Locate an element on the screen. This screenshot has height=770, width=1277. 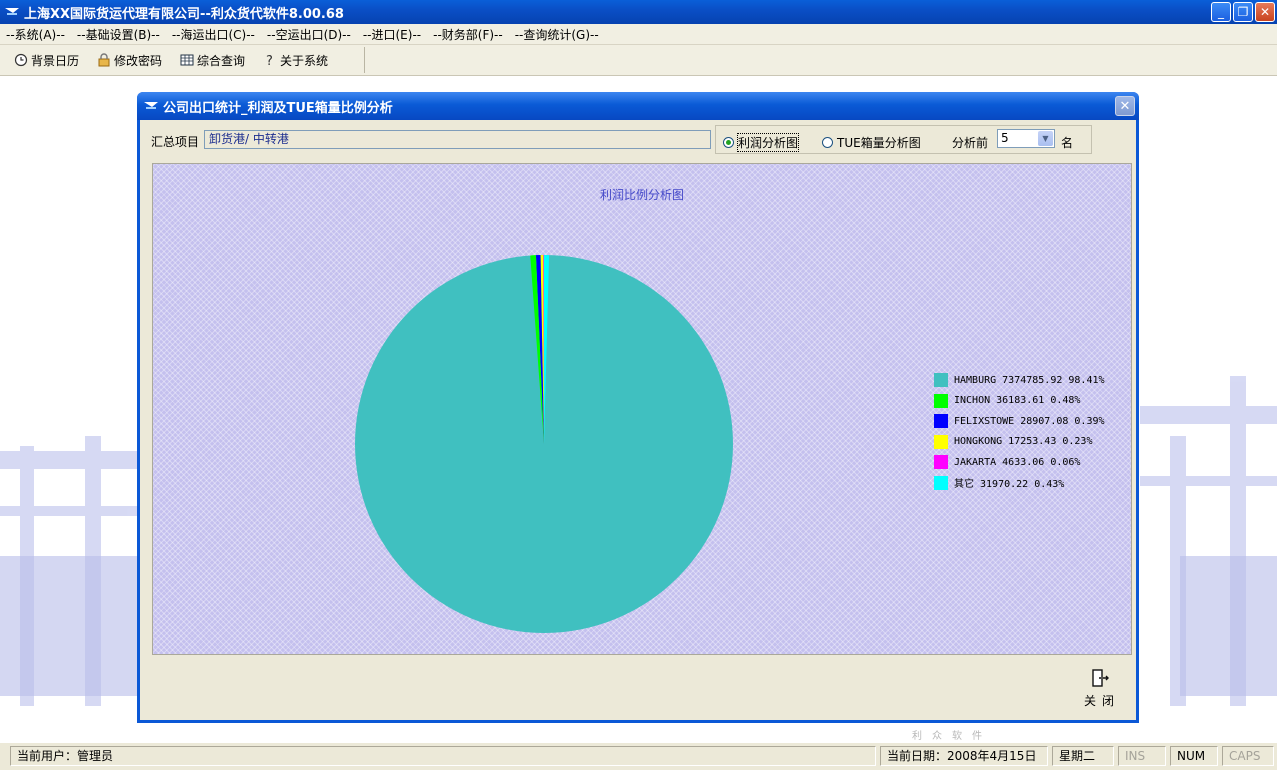
legend-item: HONGKONG 17253.43 0.23% is located at coordinates (1019, 442).